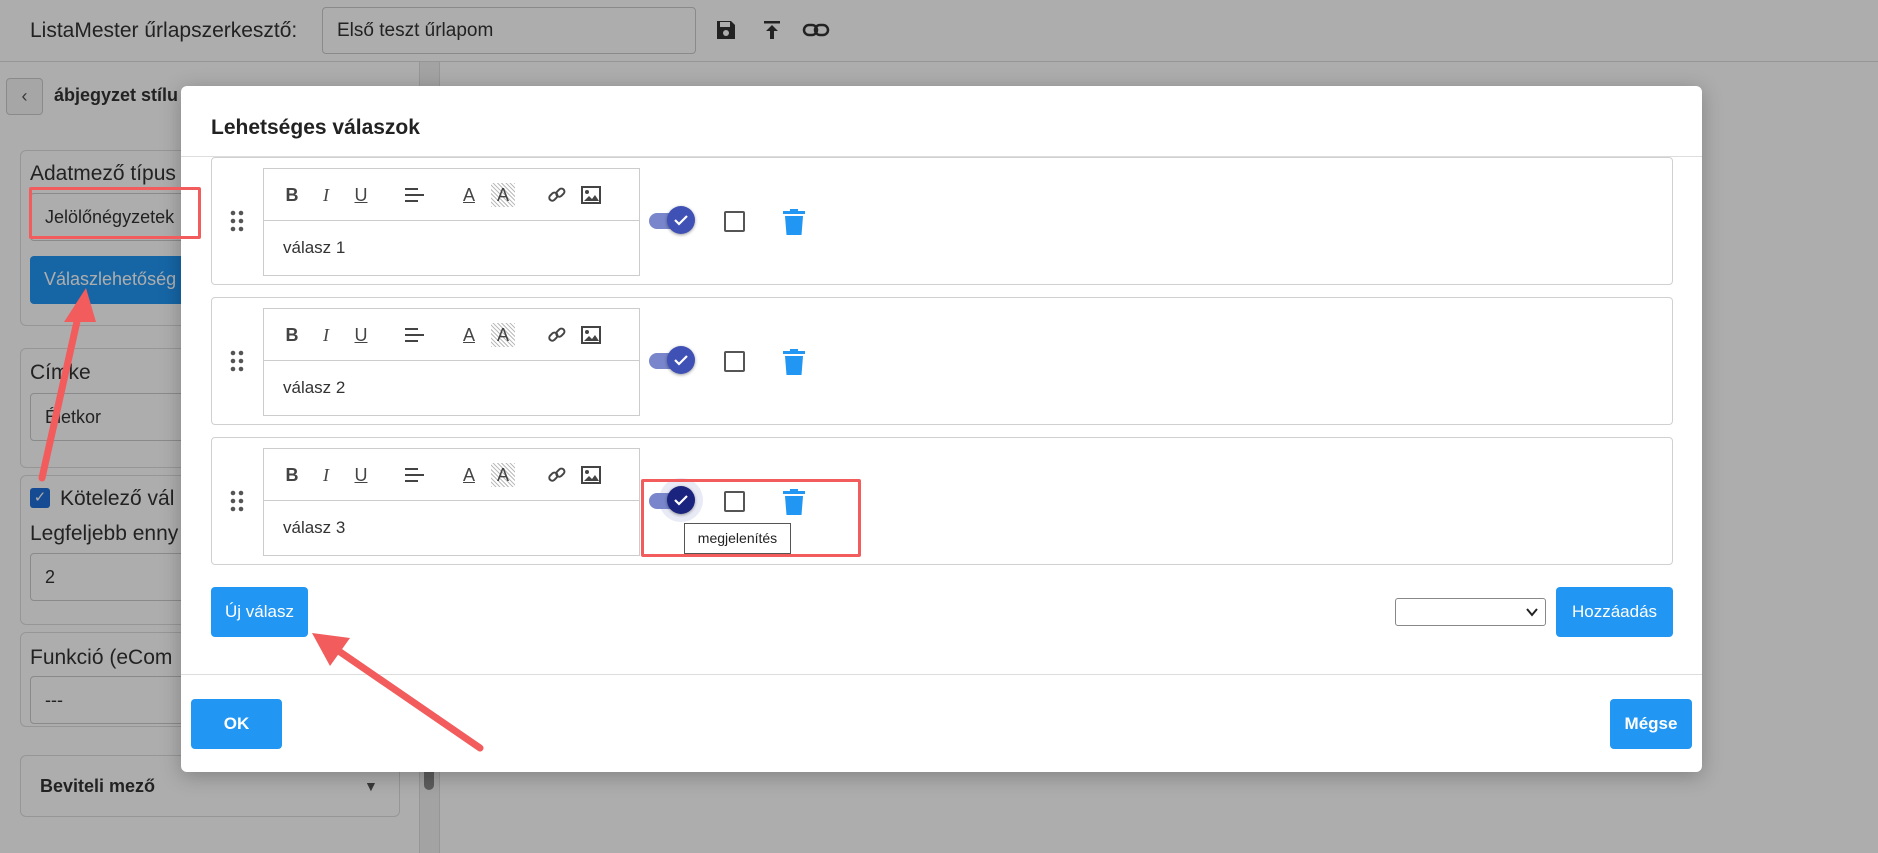 The width and height of the screenshot is (1878, 853). What do you see at coordinates (451, 502) in the screenshot?
I see `rich-text-editor: B I U A A válasz 3` at bounding box center [451, 502].